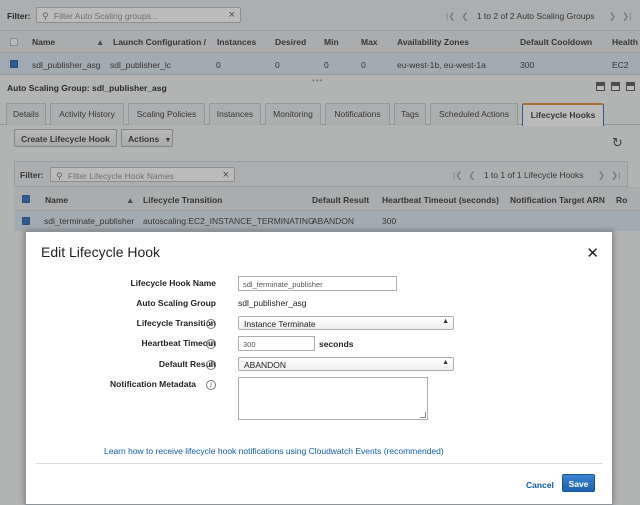 This screenshot has height=505, width=640. I want to click on save-button: Save, so click(578, 483).